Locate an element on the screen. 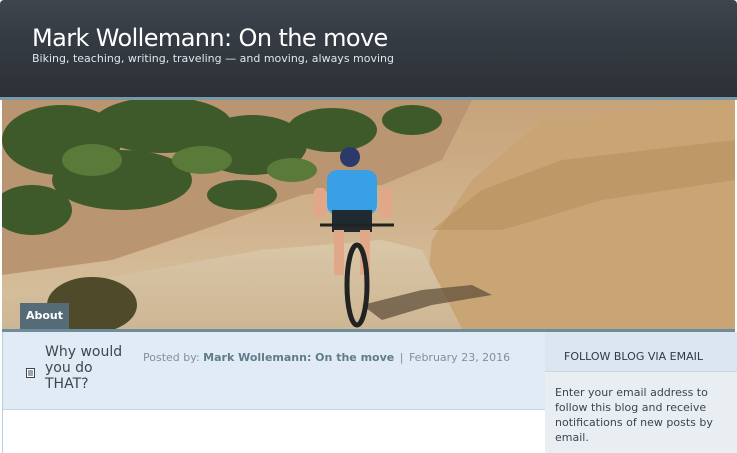 Image resolution: width=737 pixels, height=453 pixels. widget-title: FOLLOW BLOG VIA EMAIL is located at coordinates (641, 352).